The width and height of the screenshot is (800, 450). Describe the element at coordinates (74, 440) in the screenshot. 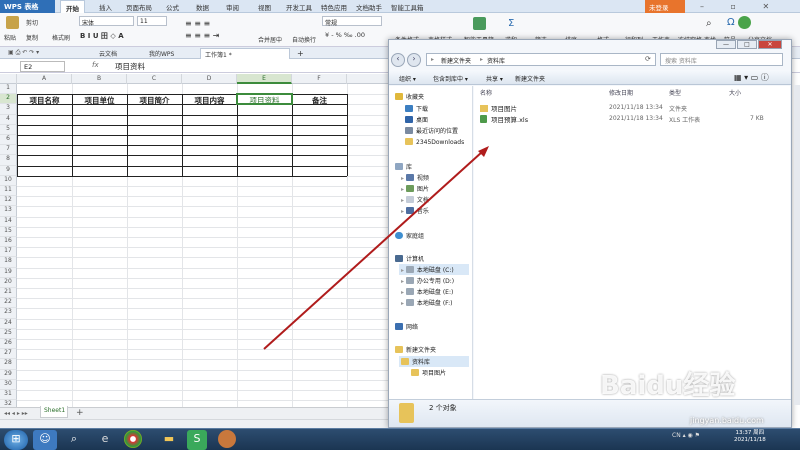

I see `taskbar-search-icon: ⌕` at that location.